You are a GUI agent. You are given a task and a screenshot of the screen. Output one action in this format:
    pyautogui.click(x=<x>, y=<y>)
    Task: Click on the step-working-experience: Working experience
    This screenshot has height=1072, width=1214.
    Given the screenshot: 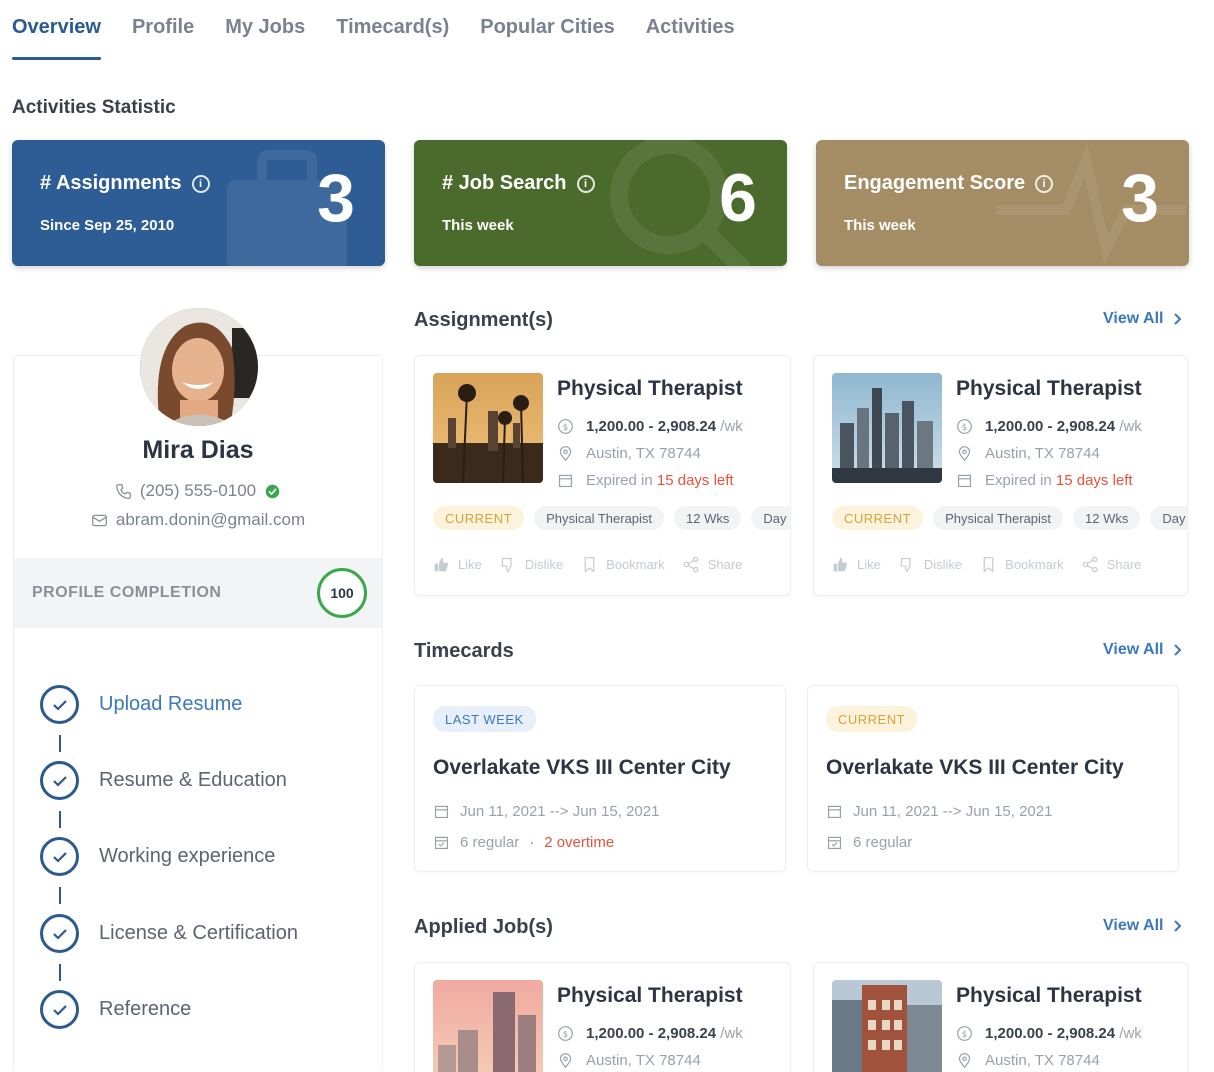 What is the action you would take?
    pyautogui.click(x=157, y=856)
    